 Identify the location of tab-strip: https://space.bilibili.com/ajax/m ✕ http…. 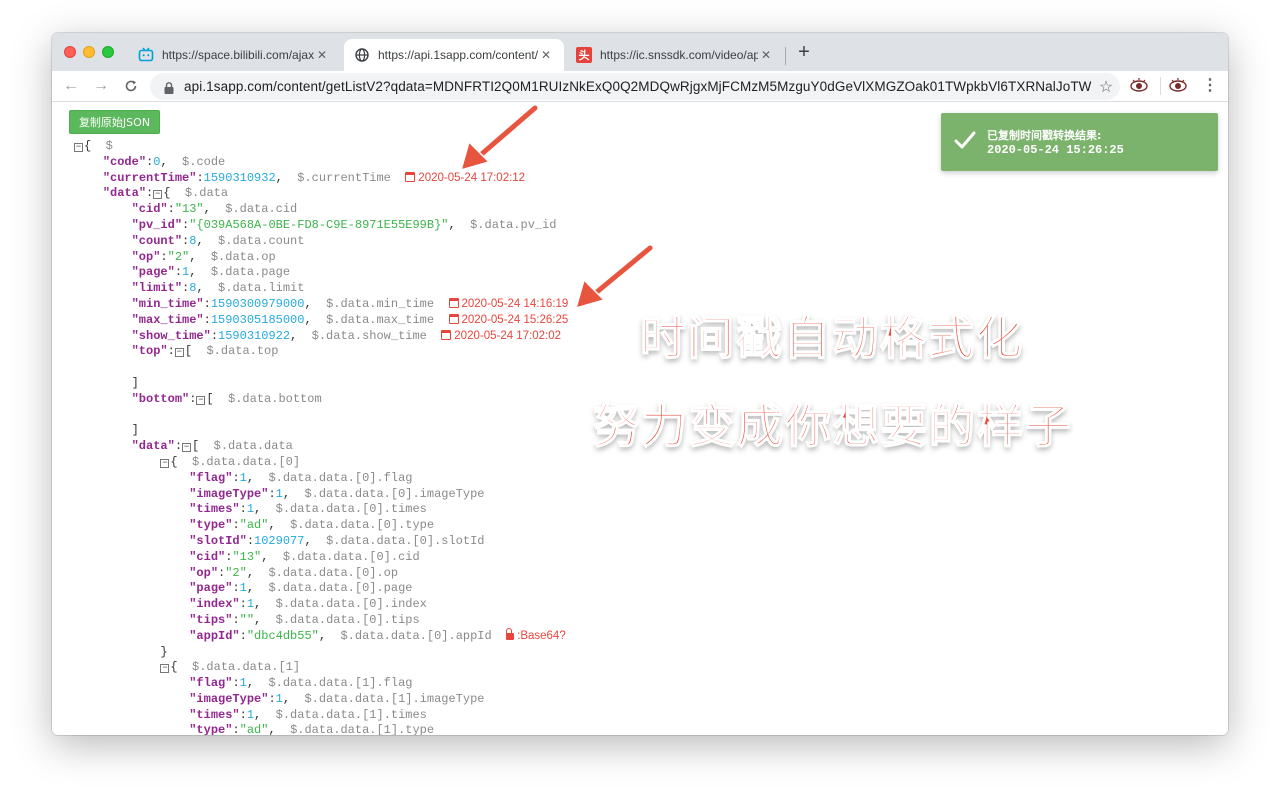
(640, 52).